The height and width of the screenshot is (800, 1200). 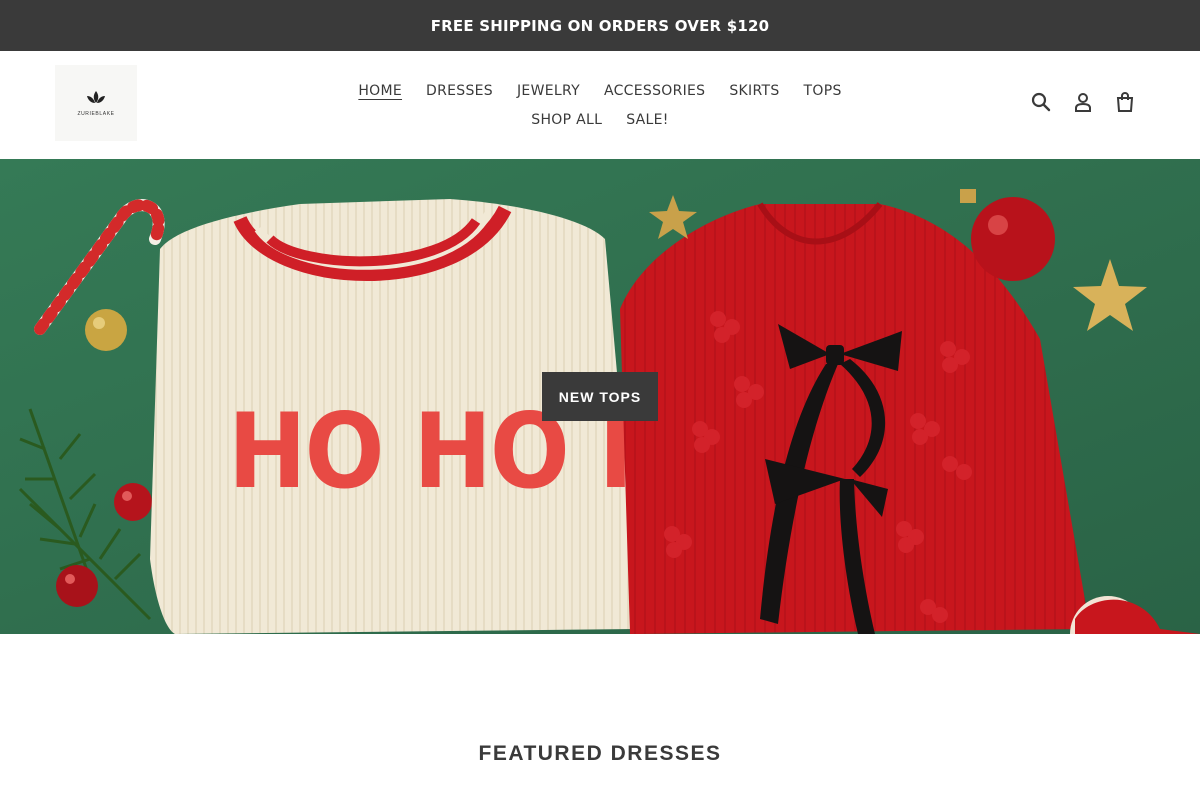 I want to click on nav-accessories: ACCESSORIES, so click(x=654, y=91).